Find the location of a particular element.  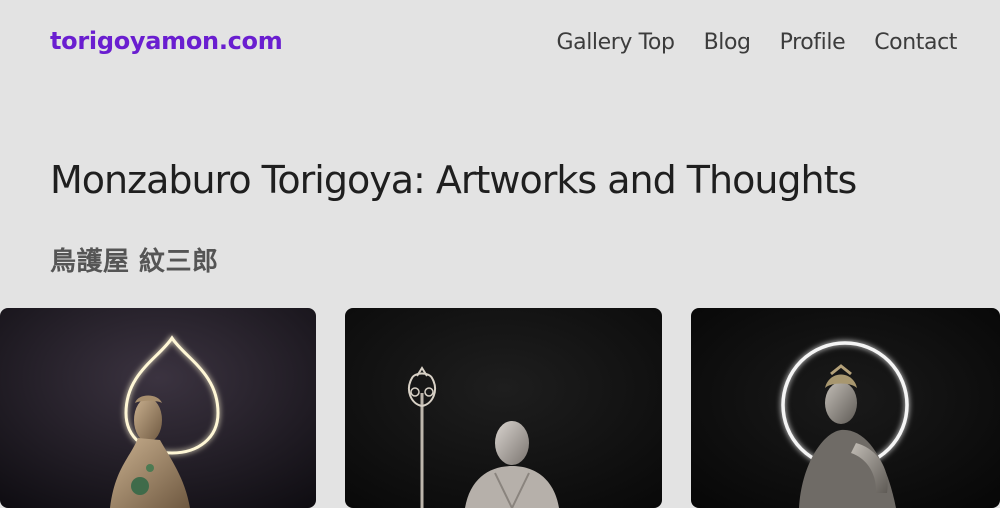

site-logo-link: torigoyamon.com is located at coordinates (166, 41).